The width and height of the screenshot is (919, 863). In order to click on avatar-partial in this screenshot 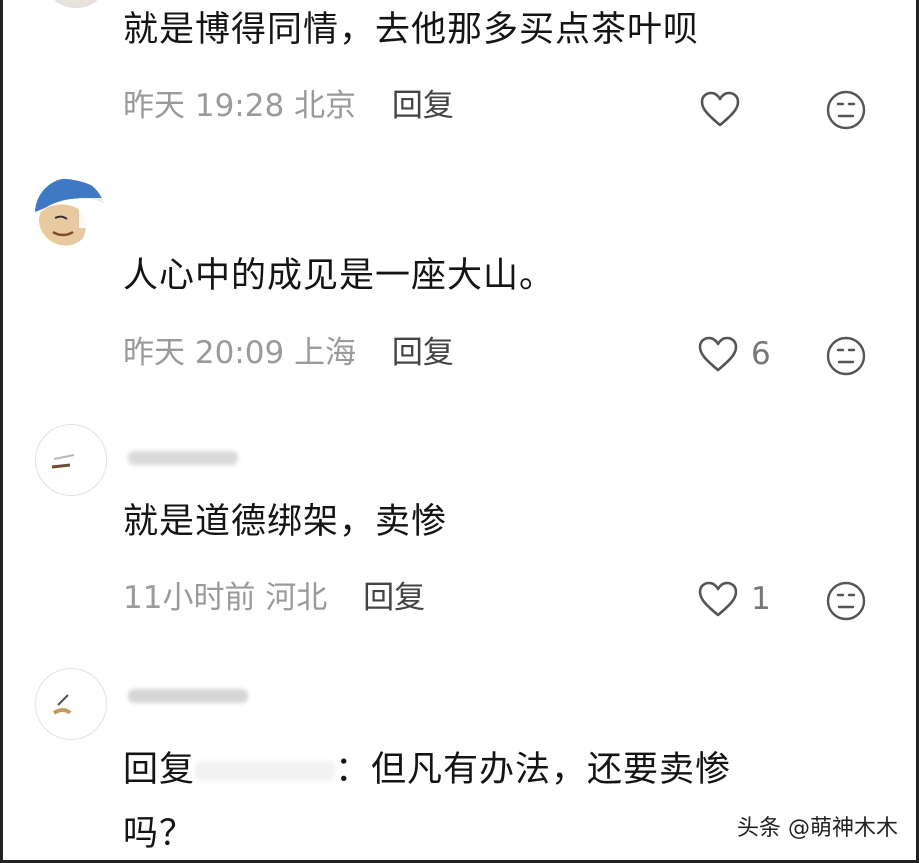, I will do `click(76, 4)`.